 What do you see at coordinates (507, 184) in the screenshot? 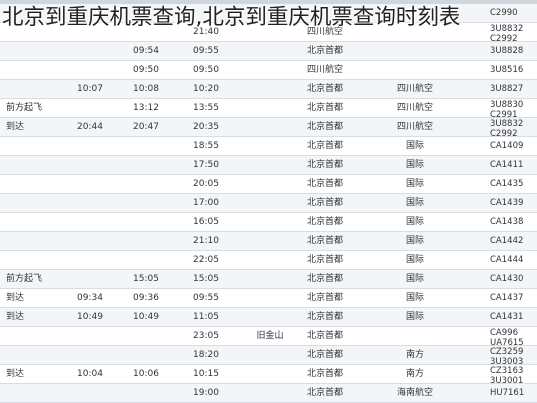
I see `flight-number: CA1435` at bounding box center [507, 184].